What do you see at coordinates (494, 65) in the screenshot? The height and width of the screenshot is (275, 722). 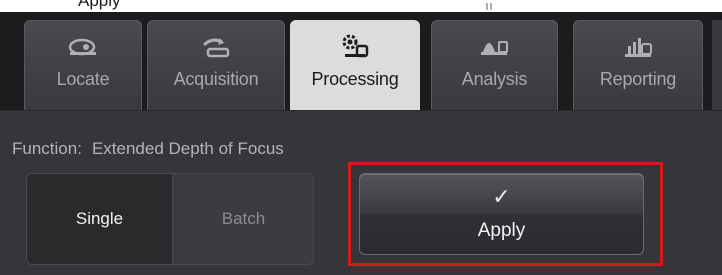 I see `tab-analysis: Analysis` at bounding box center [494, 65].